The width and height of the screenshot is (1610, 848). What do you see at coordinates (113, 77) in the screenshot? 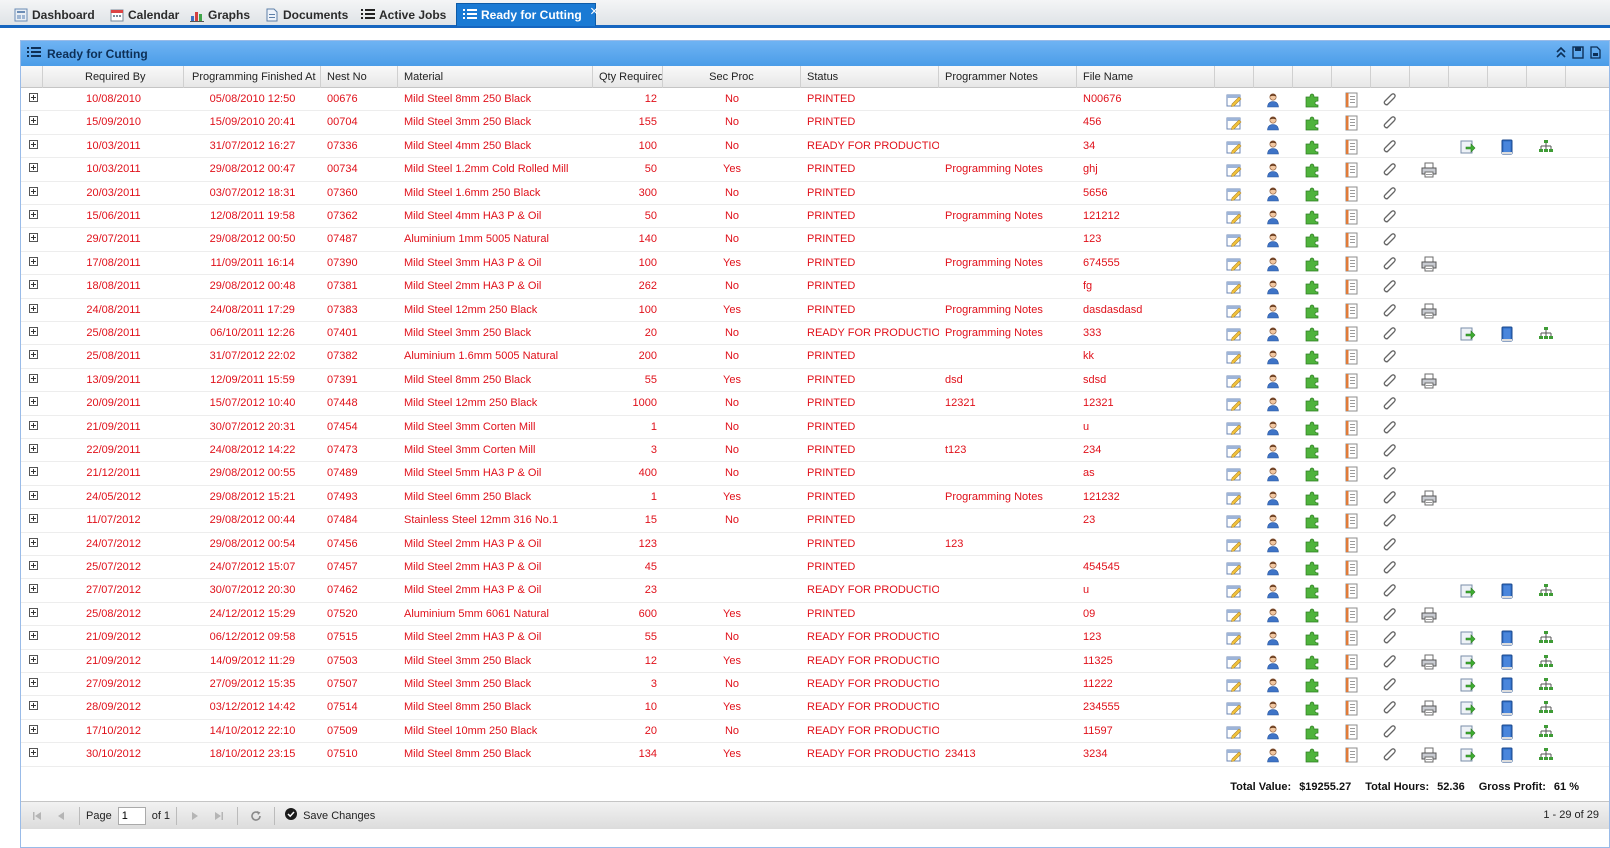
I see `column-header-required-by: Required By` at bounding box center [113, 77].